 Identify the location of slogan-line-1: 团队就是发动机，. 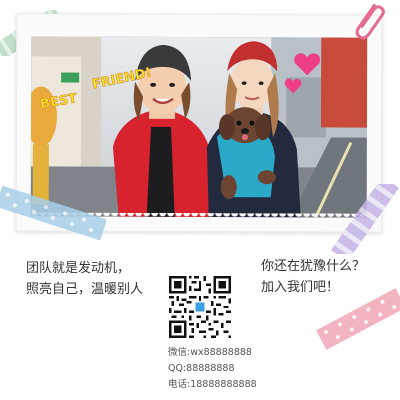
(78, 268).